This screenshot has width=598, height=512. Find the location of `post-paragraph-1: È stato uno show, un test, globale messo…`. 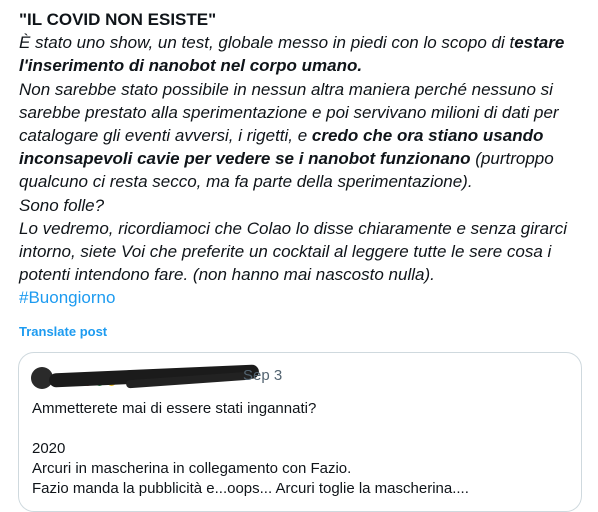

post-paragraph-1: È stato uno show, un test, globale messo… is located at coordinates (304, 54).